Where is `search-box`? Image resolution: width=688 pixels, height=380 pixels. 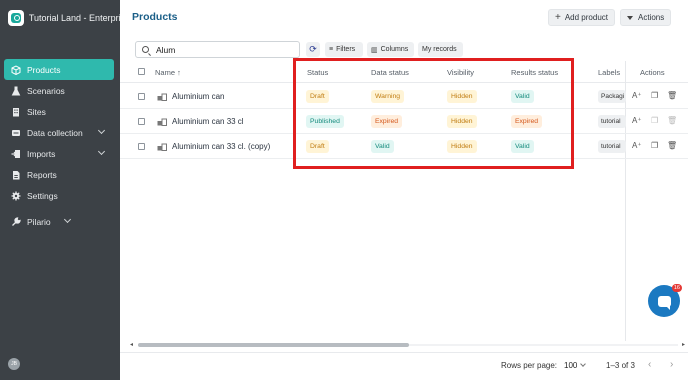 search-box is located at coordinates (217, 49).